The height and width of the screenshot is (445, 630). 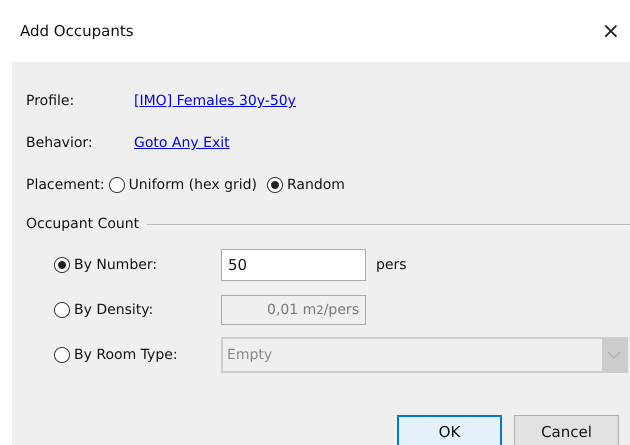 What do you see at coordinates (116, 264) in the screenshot?
I see `radio-label: By Number:` at bounding box center [116, 264].